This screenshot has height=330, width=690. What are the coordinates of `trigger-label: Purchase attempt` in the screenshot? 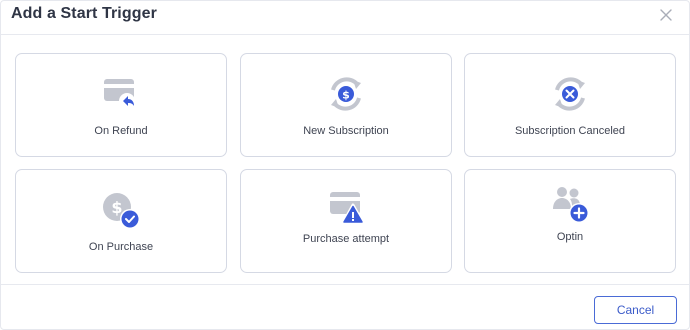 It's located at (346, 239).